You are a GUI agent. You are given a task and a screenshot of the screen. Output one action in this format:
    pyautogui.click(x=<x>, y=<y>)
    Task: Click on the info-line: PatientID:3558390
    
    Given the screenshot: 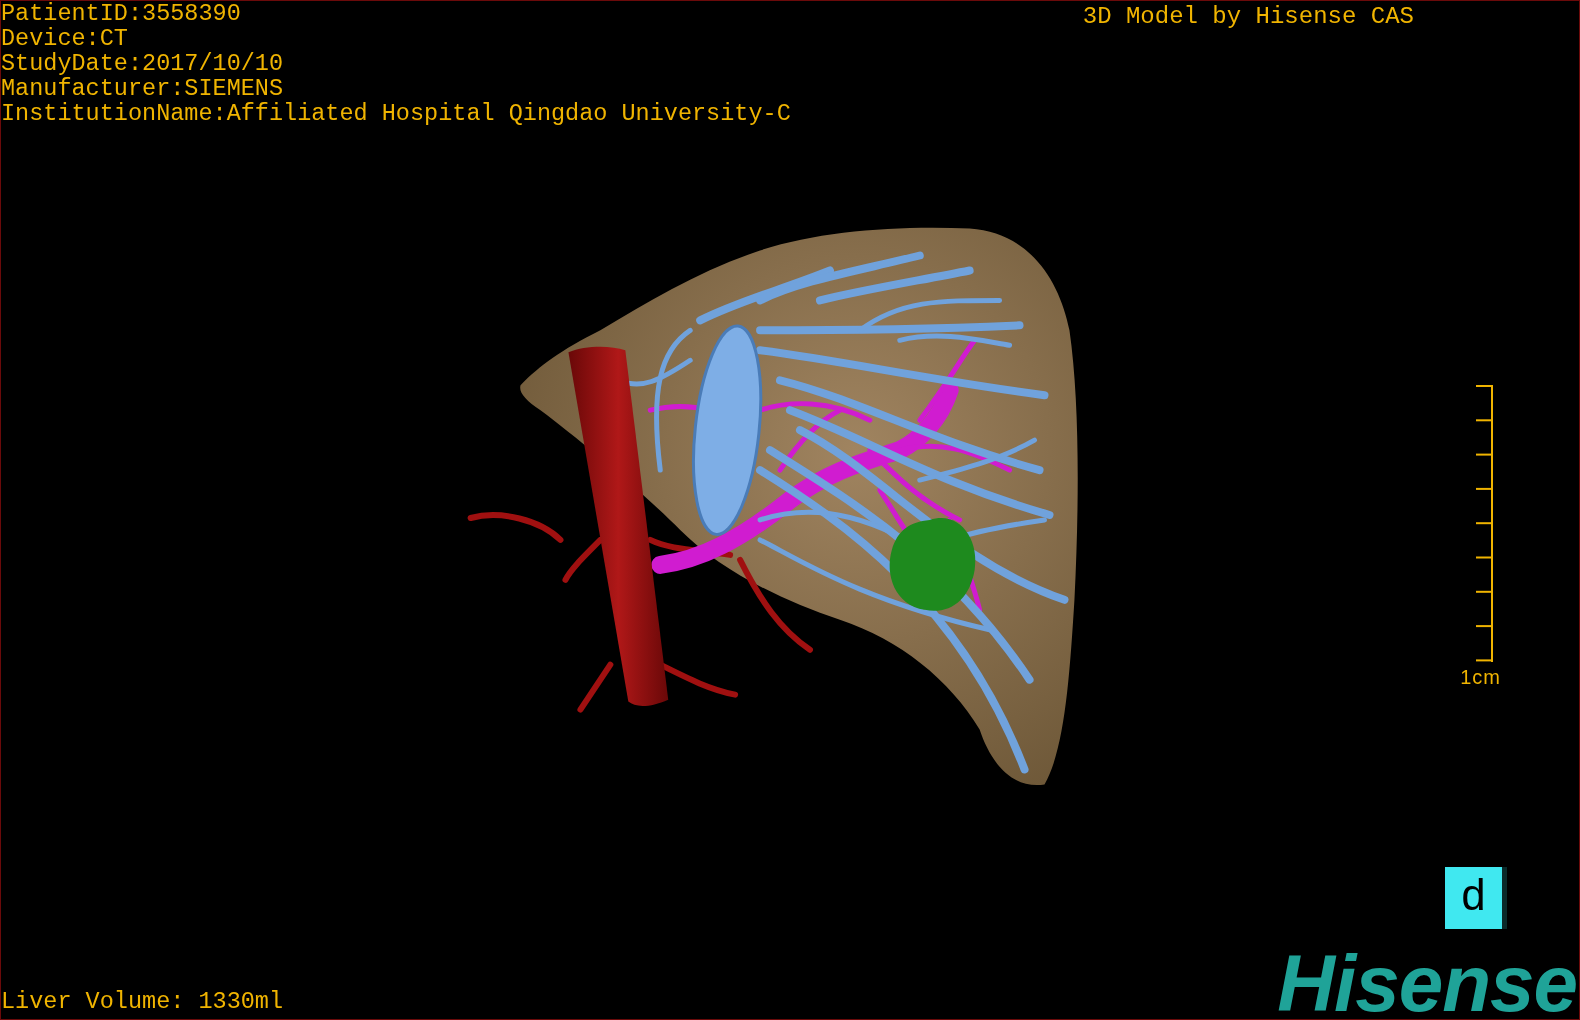 What is the action you would take?
    pyautogui.click(x=121, y=13)
    